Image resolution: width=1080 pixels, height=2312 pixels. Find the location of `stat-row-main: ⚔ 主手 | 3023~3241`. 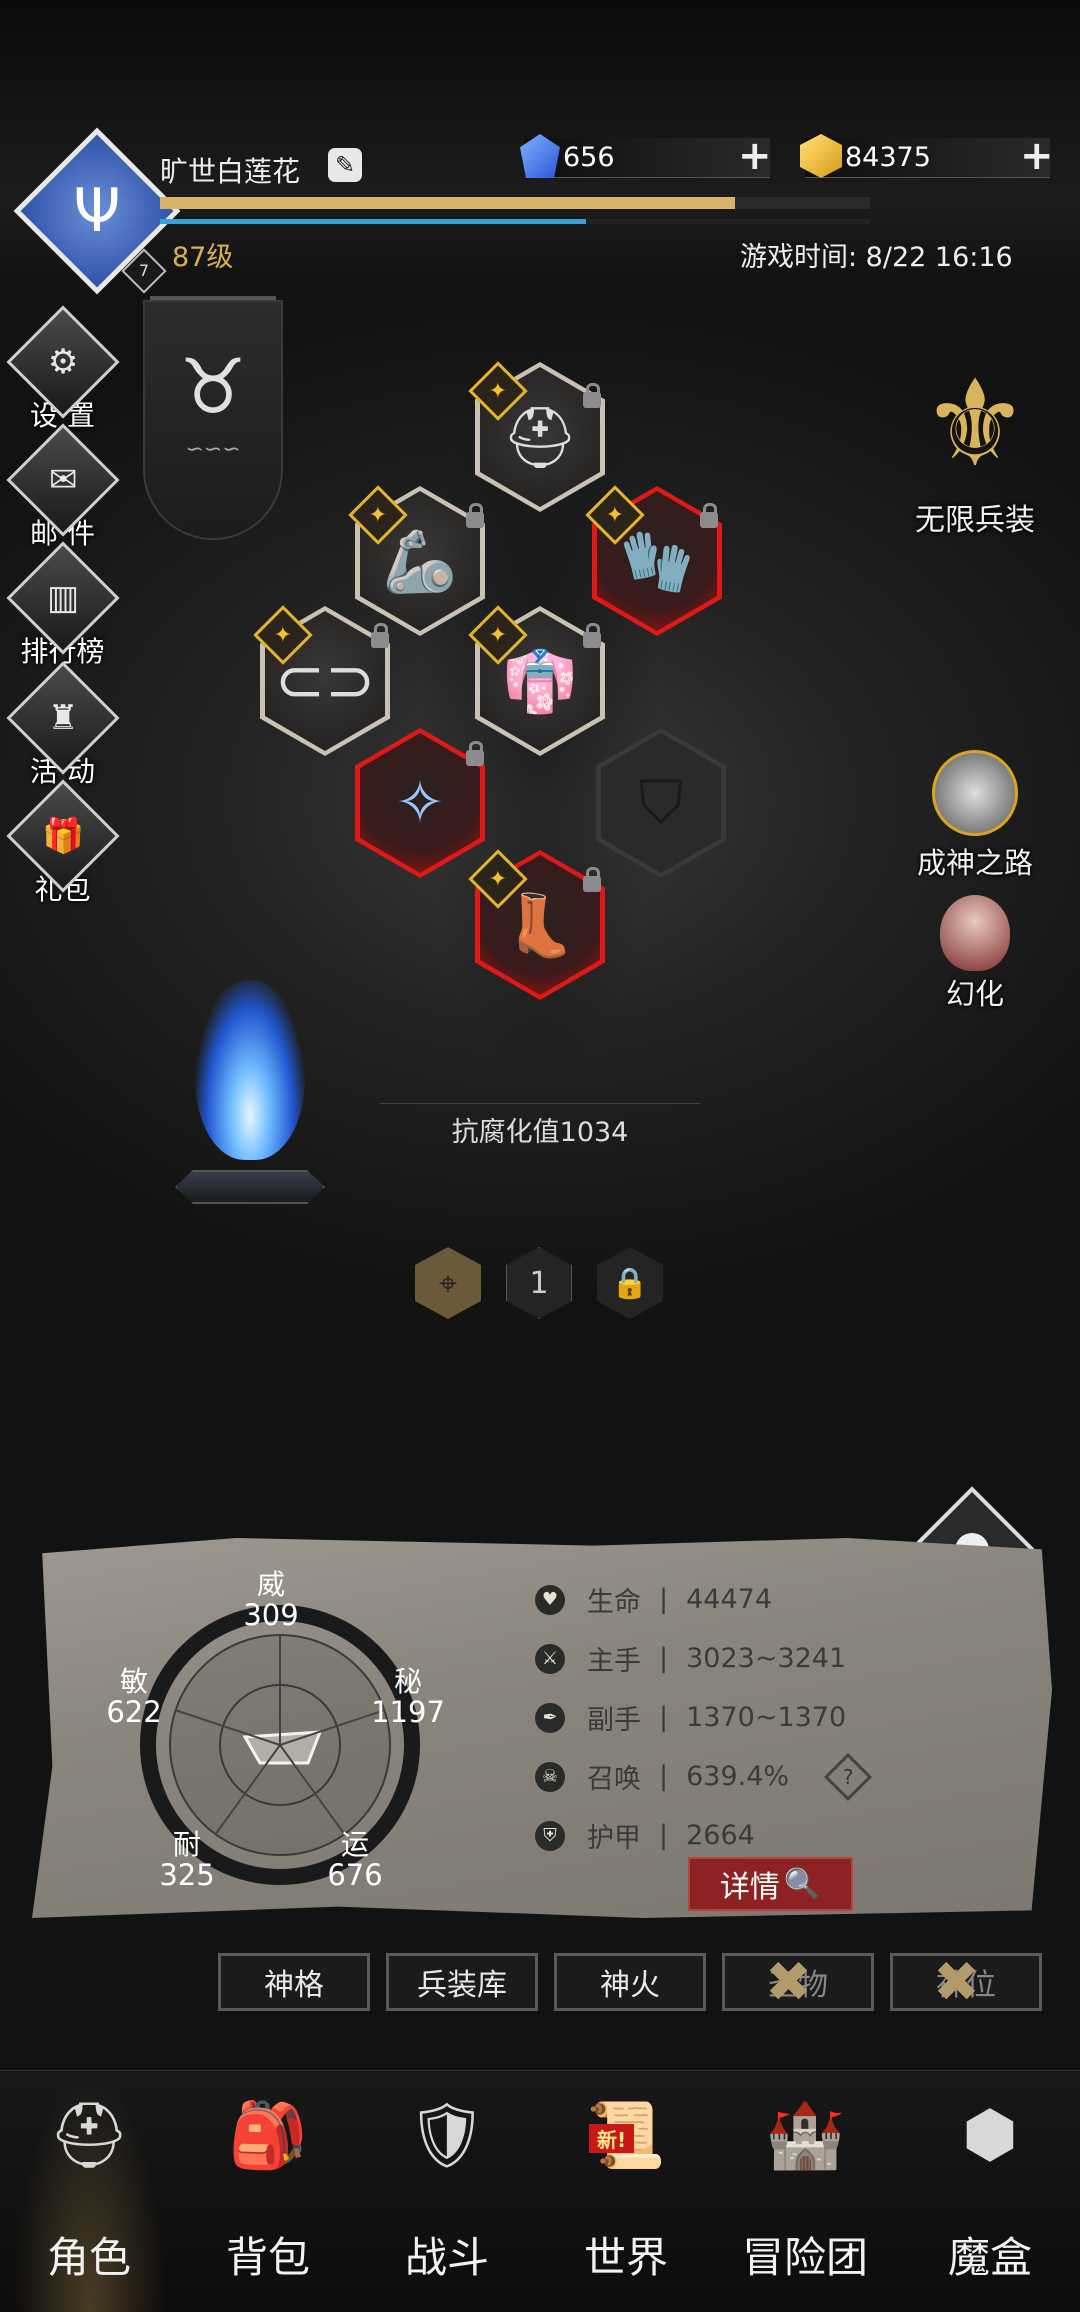

stat-row-main: ⚔ 主手 | 3023~3241 is located at coordinates (690, 1658).